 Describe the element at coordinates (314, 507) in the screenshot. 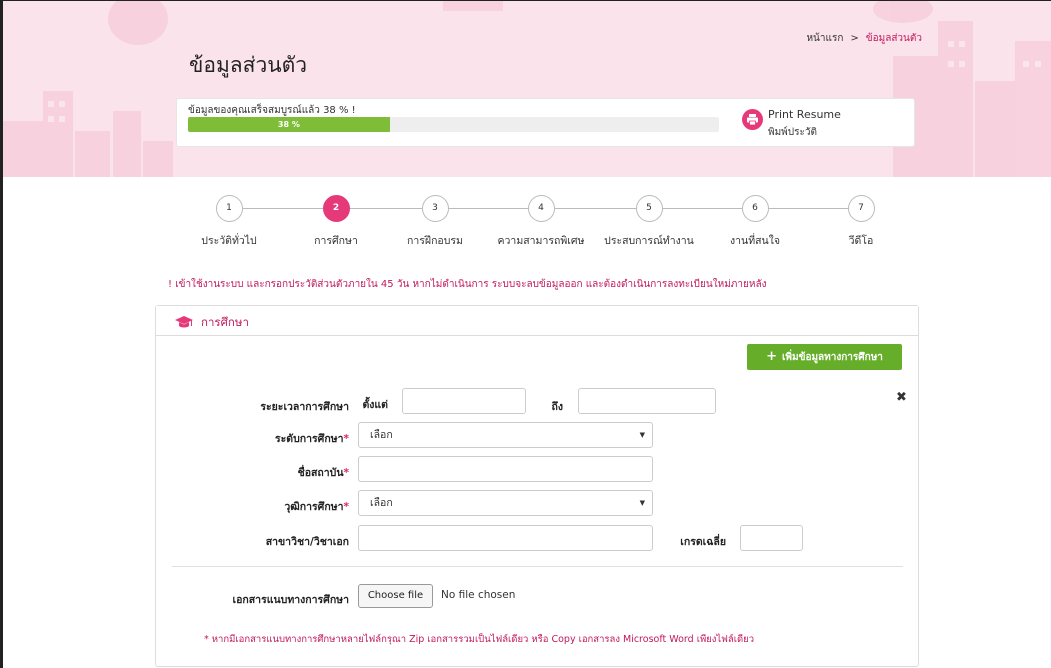

I see `degree-label-text: วุฒิการศึกษา` at that location.